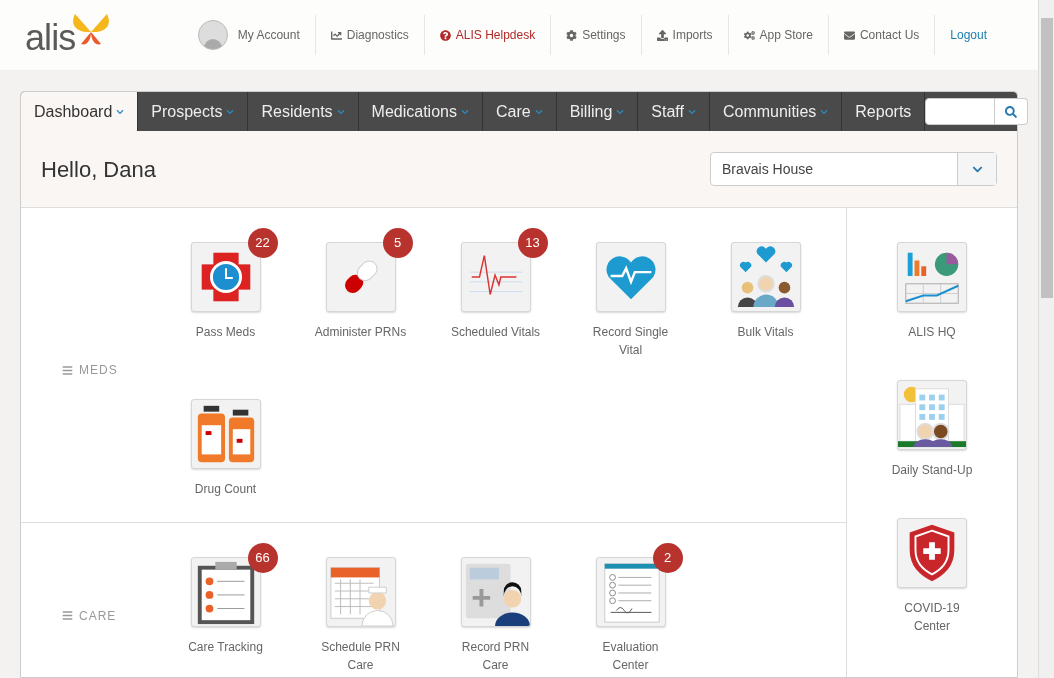 Image resolution: width=1054 pixels, height=678 pixels. Describe the element at coordinates (595, 35) in the screenshot. I see `top-link: Settings` at that location.